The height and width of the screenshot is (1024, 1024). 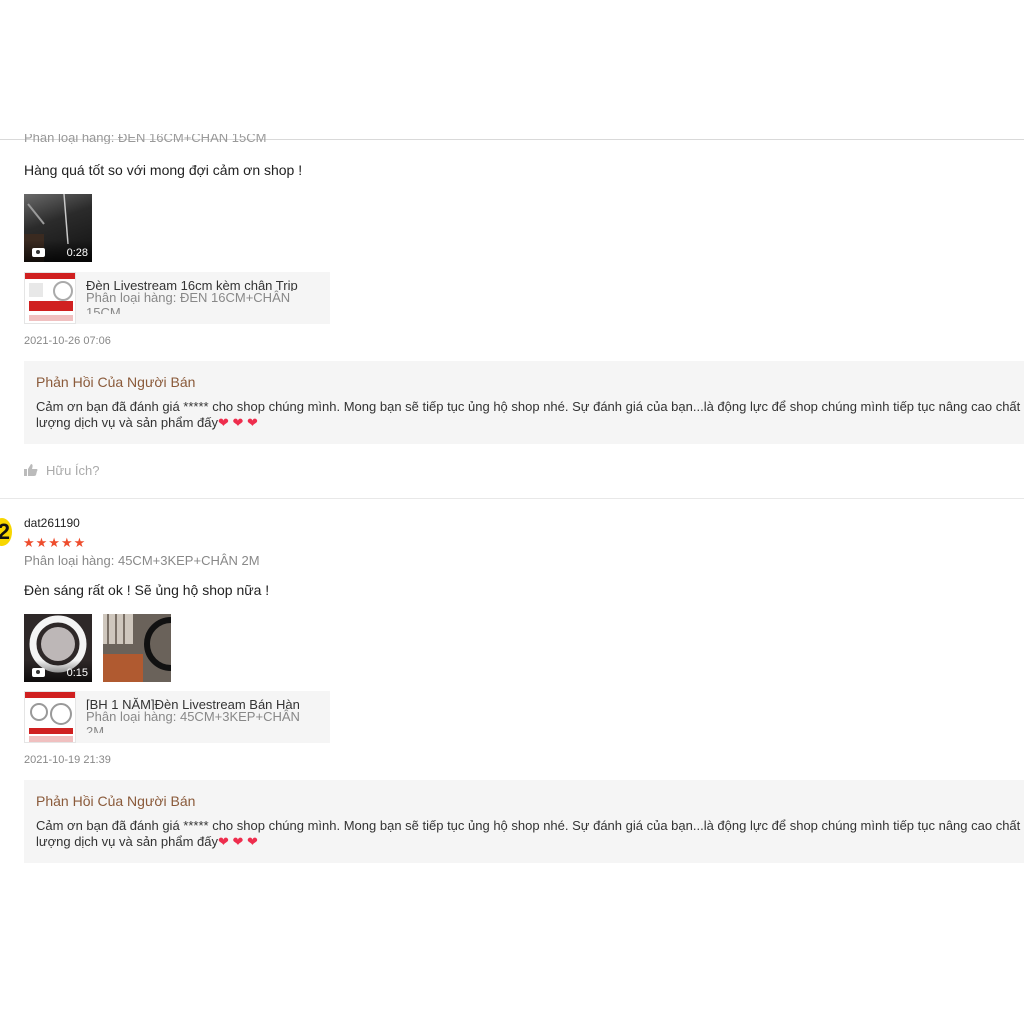 What do you see at coordinates (77, 673) in the screenshot?
I see `video-duration: 0:15` at bounding box center [77, 673].